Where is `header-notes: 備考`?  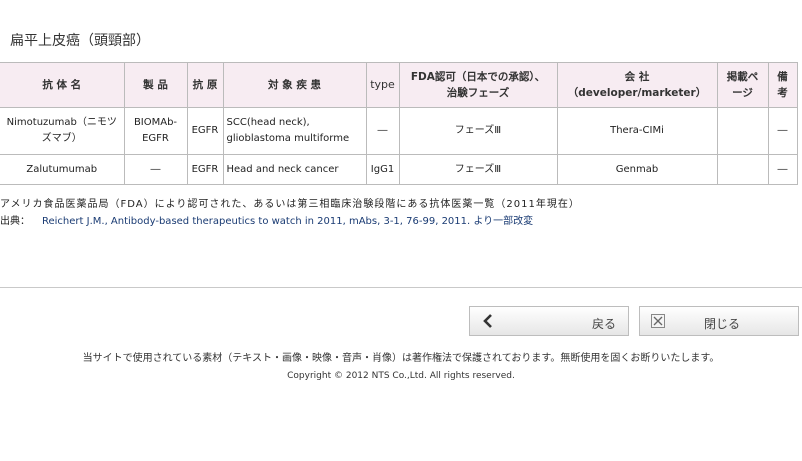 header-notes: 備考 is located at coordinates (783, 85).